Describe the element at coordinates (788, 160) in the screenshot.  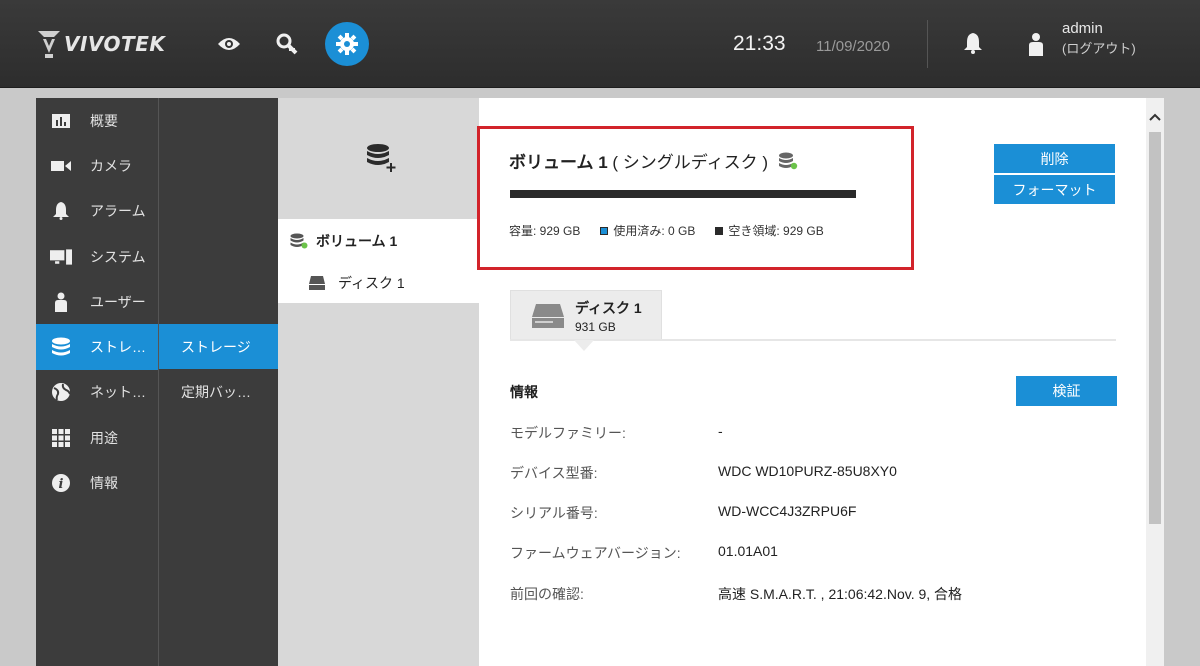
I see `volume-status-icon` at that location.